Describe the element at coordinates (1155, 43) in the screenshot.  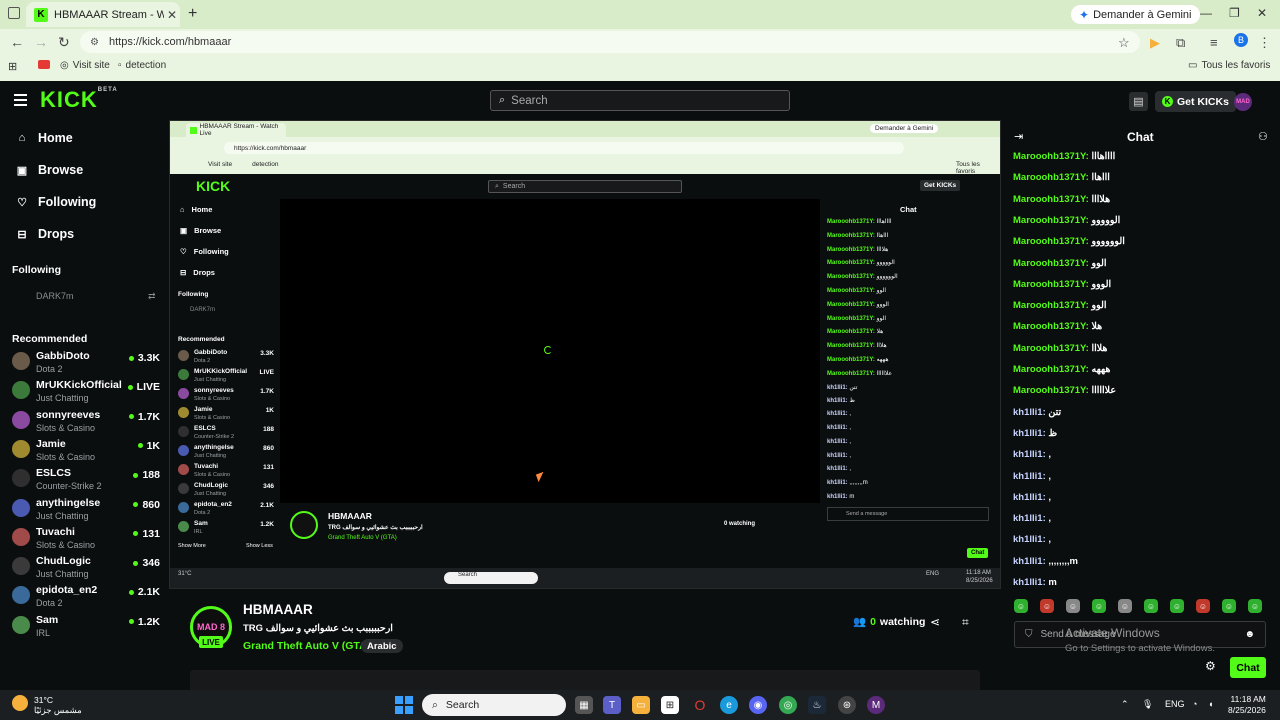
I see `extension-play-icon: ▶` at that location.